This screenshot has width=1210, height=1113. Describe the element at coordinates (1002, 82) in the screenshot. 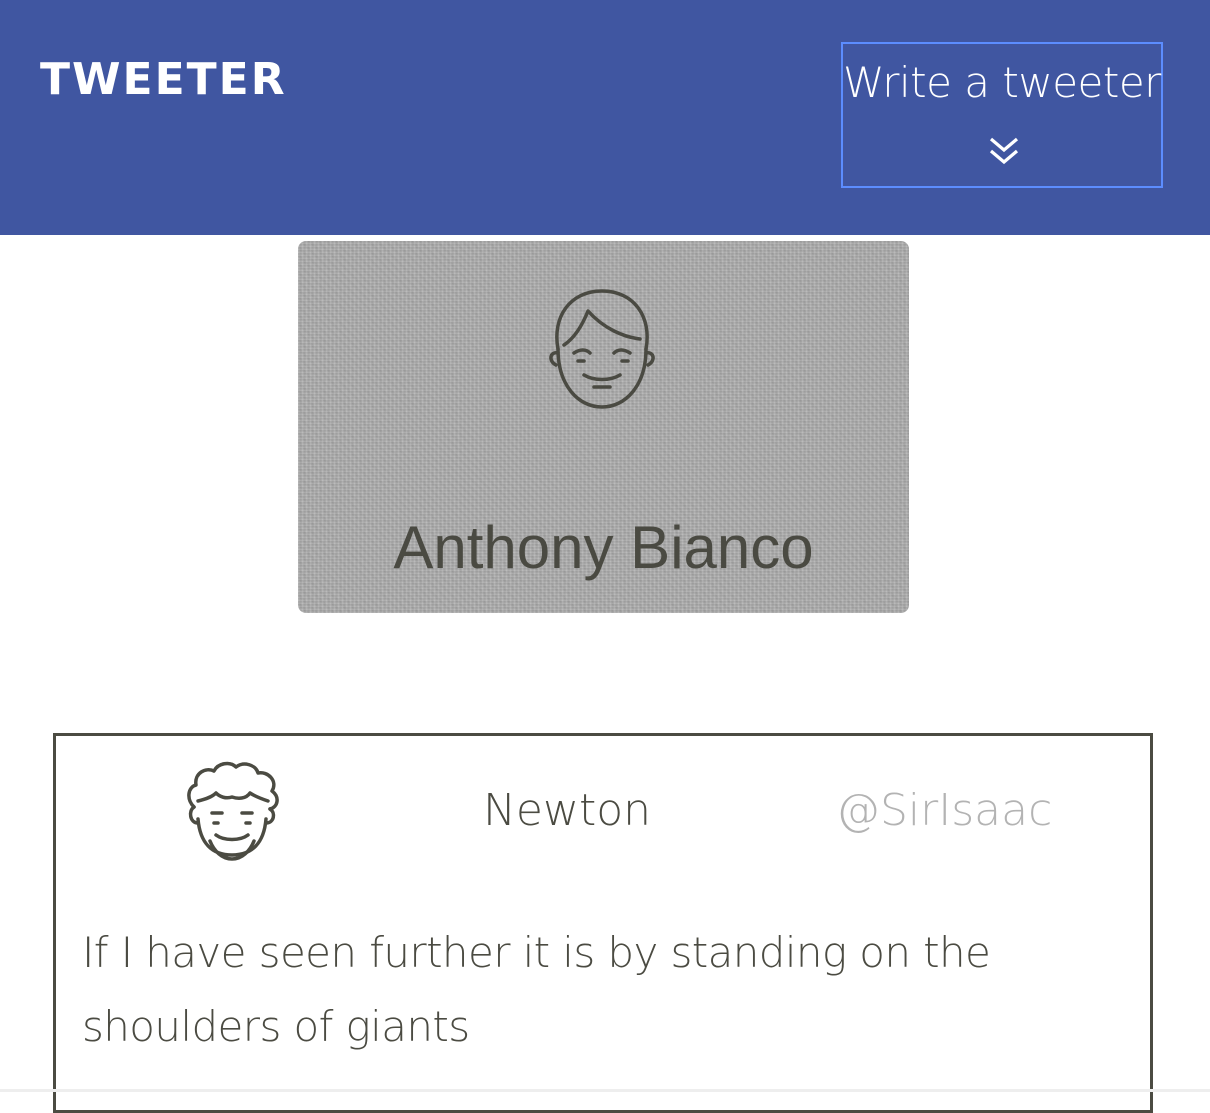

I see `write-tweet-label: Write a tweeter` at that location.